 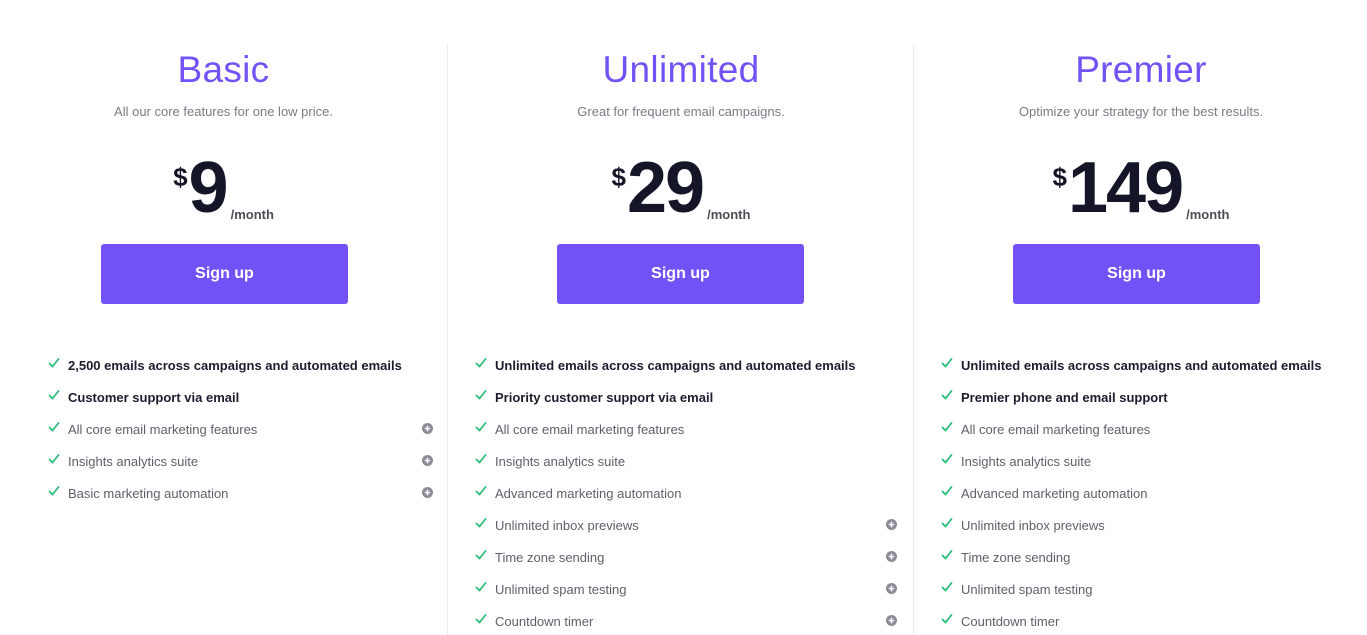 I want to click on feature-label: Customer support via email, so click(x=154, y=397).